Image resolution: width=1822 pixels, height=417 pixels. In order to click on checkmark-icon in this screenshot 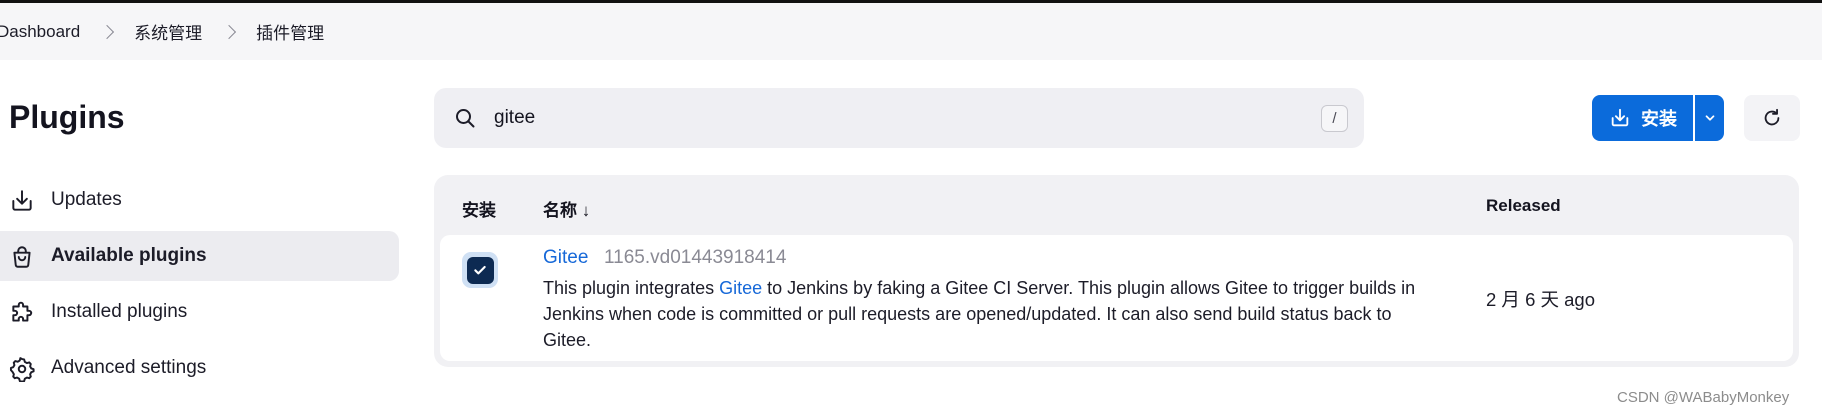, I will do `click(480, 270)`.